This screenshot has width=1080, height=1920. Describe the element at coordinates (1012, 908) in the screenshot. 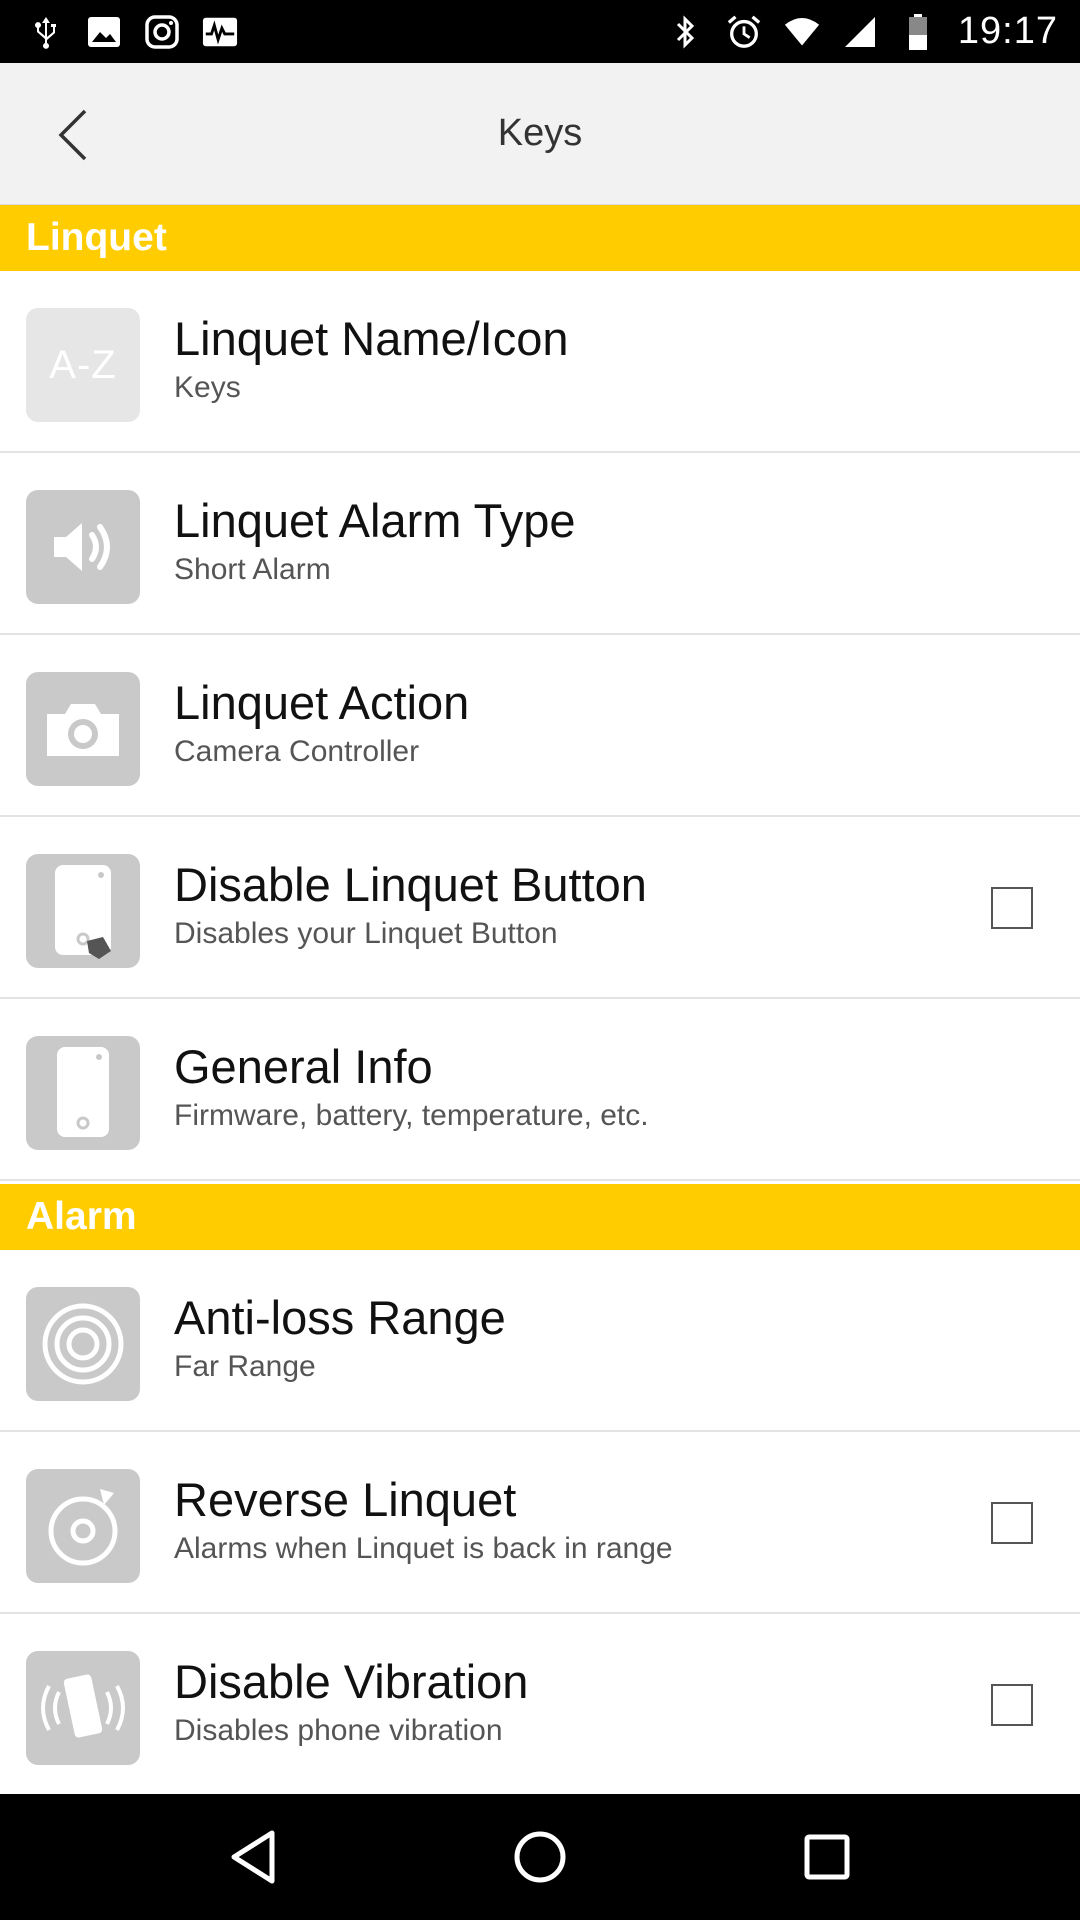

I see `disable-button-checkbox` at that location.